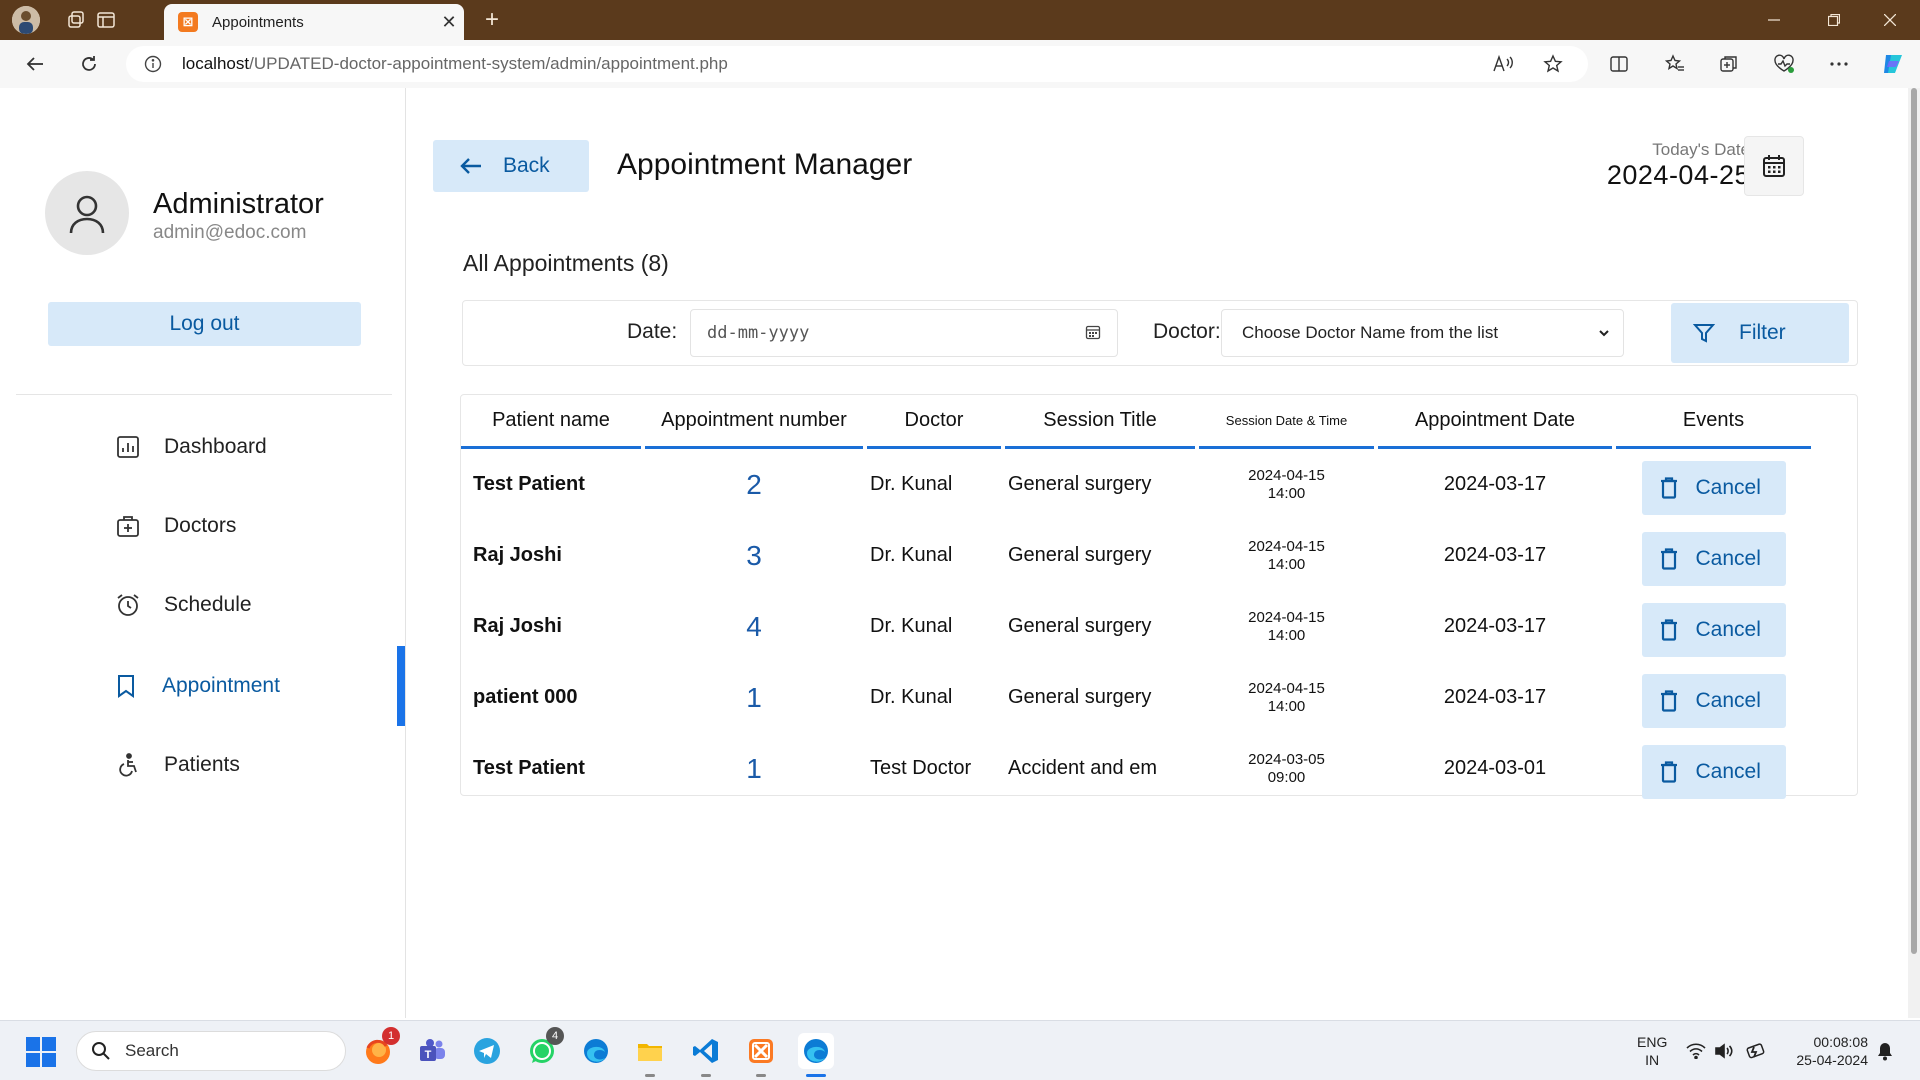  What do you see at coordinates (1553, 64) in the screenshot?
I see `favorite-star-icon` at bounding box center [1553, 64].